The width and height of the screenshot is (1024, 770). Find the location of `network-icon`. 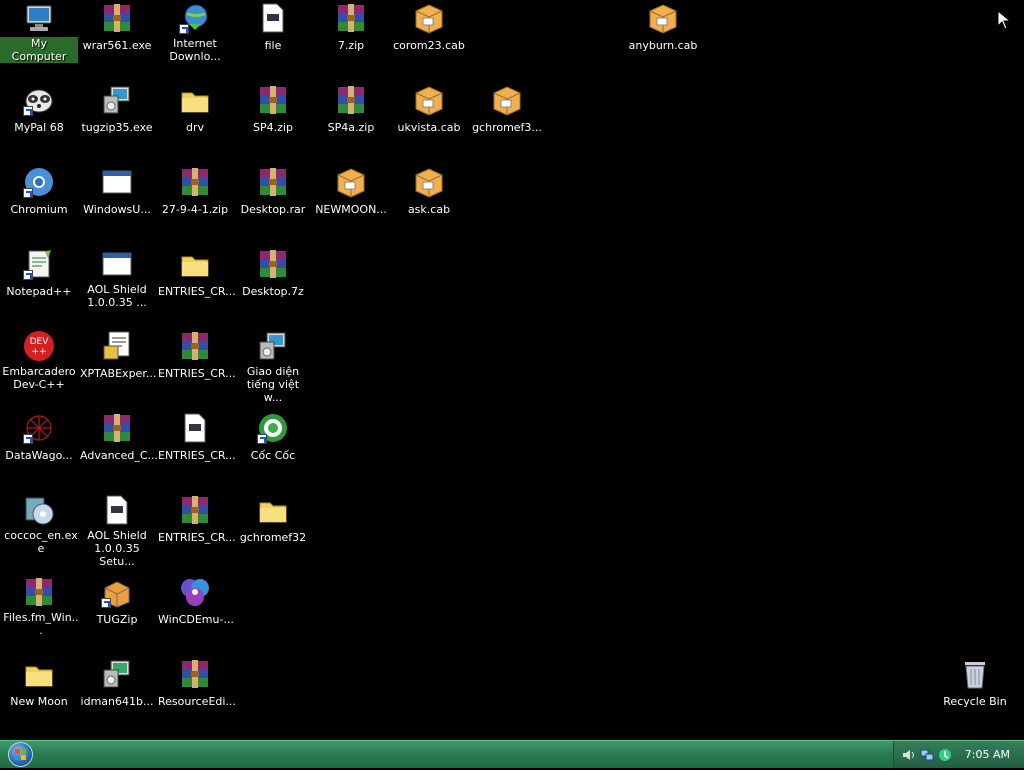

network-icon is located at coordinates (927, 754).